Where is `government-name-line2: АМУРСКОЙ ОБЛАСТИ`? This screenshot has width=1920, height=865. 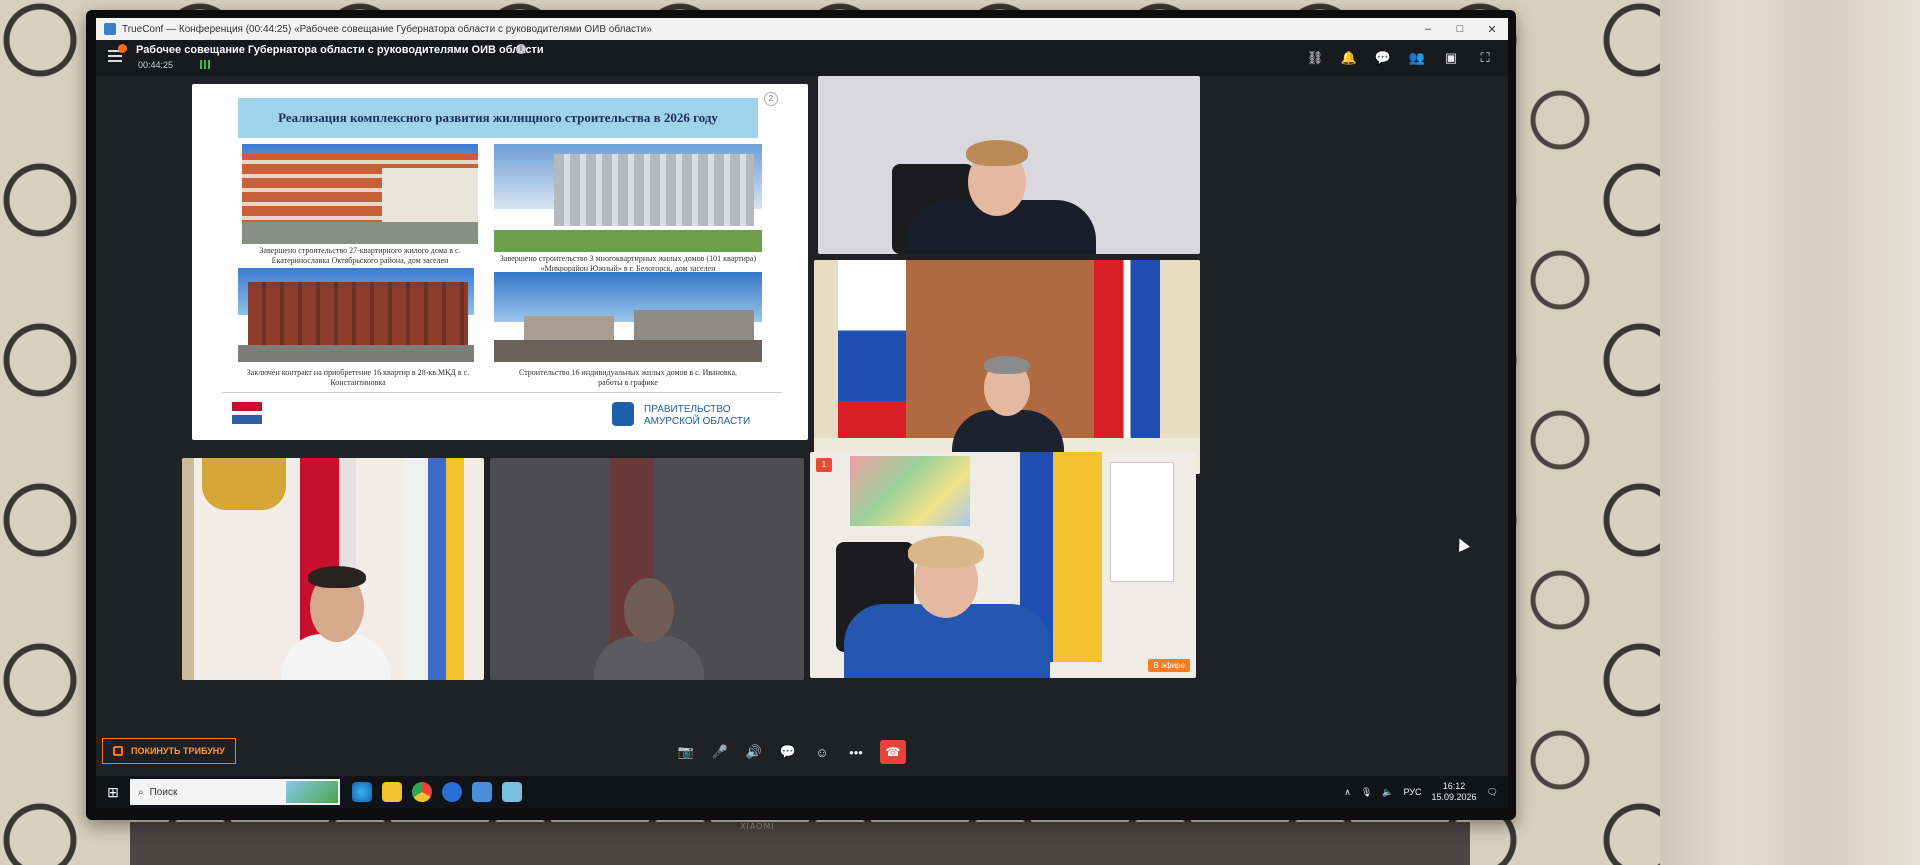
government-name-line2: АМУРСКОЙ ОБЛАСТИ is located at coordinates (697, 421).